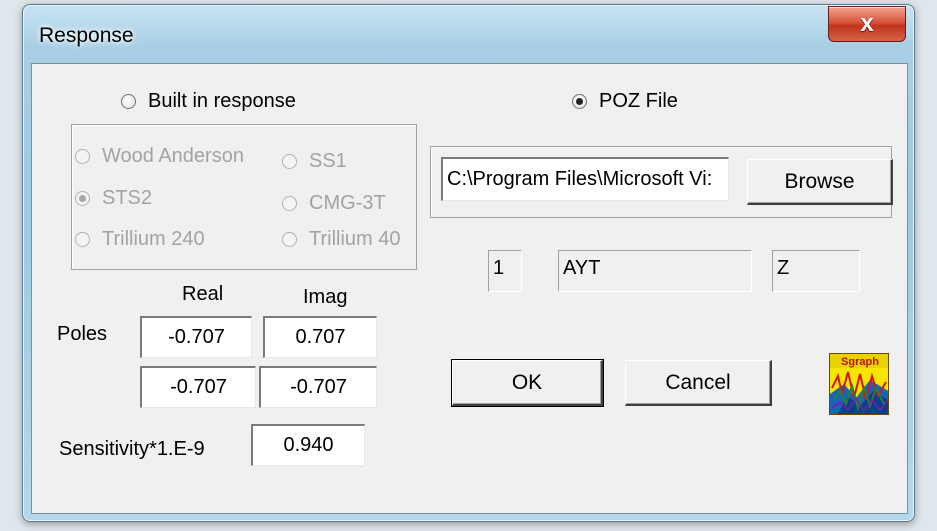 Image resolution: width=937 pixels, height=531 pixels. I want to click on sensor-label: SS1, so click(328, 161).